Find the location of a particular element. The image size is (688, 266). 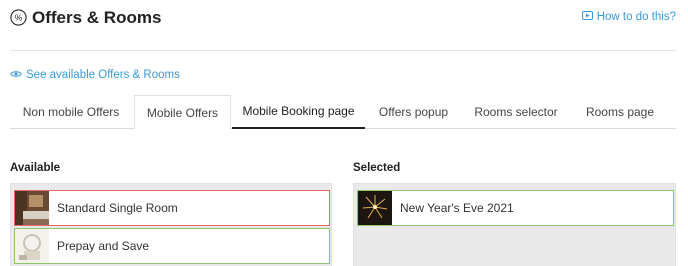

tab-label: Rooms selector is located at coordinates (516, 112).